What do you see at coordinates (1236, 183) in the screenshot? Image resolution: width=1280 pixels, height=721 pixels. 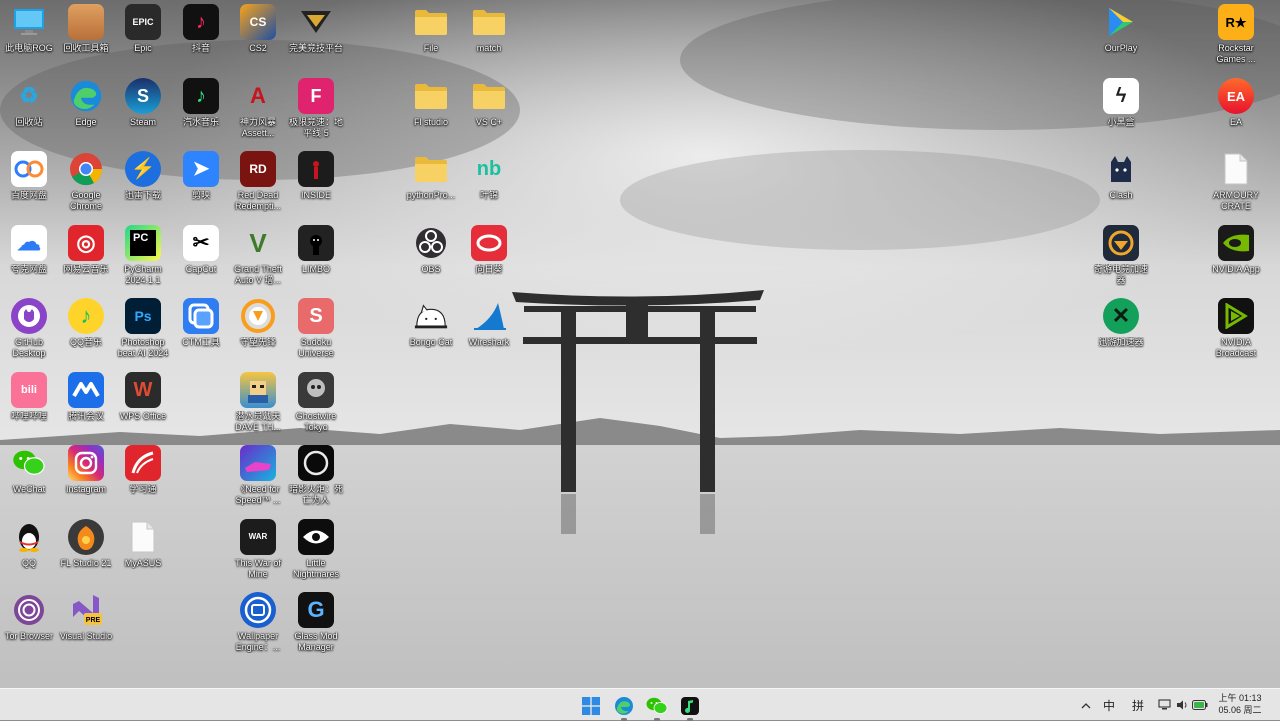 I see `desktop-icon: ARMOURY CRATE` at bounding box center [1236, 183].